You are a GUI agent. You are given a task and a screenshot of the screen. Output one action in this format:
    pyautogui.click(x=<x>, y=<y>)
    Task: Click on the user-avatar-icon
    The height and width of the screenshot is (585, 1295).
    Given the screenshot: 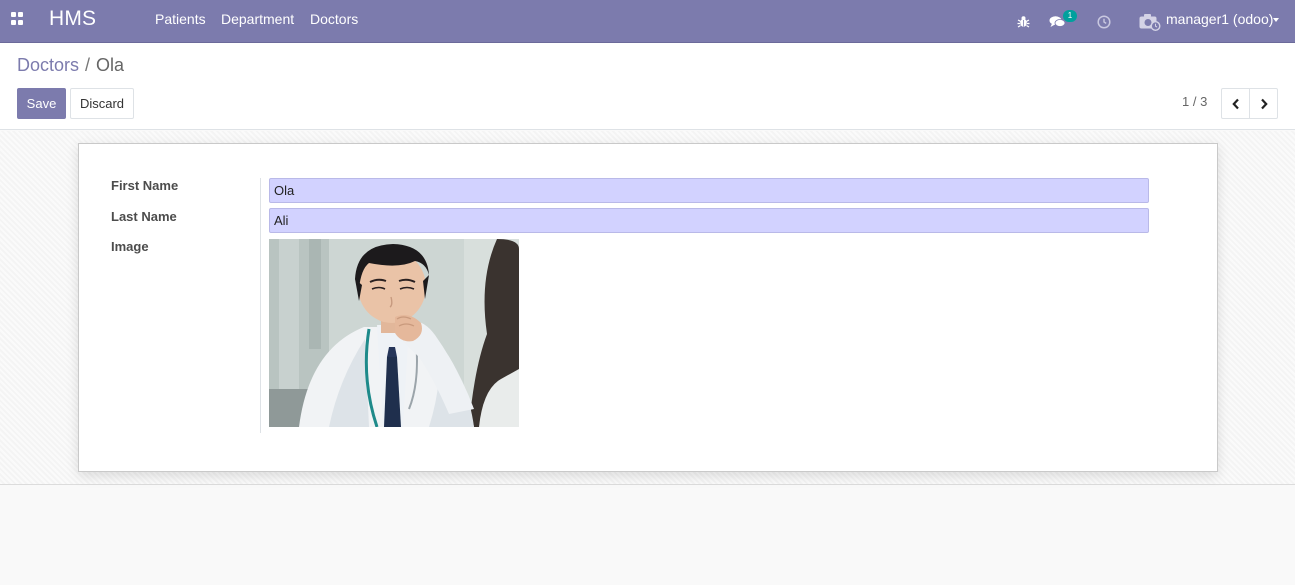 What is the action you would take?
    pyautogui.click(x=1150, y=21)
    